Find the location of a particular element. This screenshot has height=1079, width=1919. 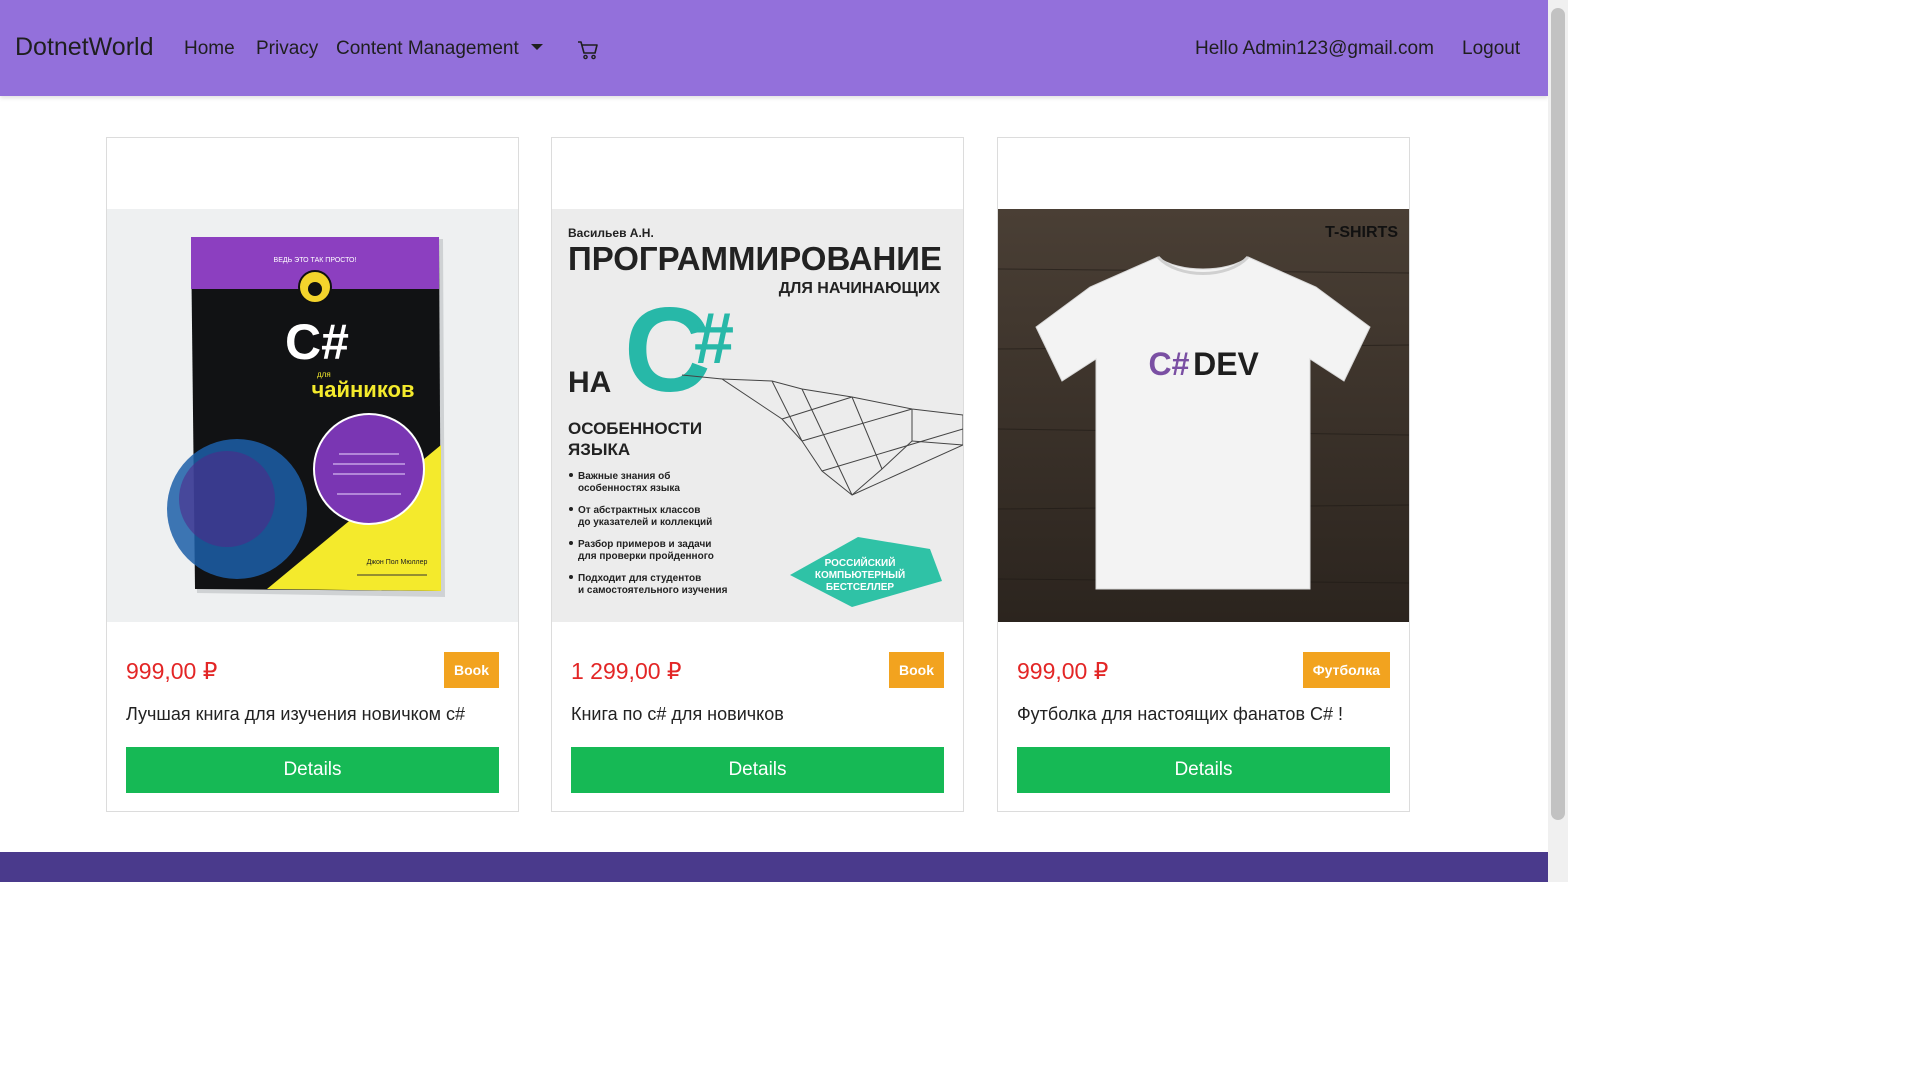

bullet-line: особенностях языка is located at coordinates (629, 488).